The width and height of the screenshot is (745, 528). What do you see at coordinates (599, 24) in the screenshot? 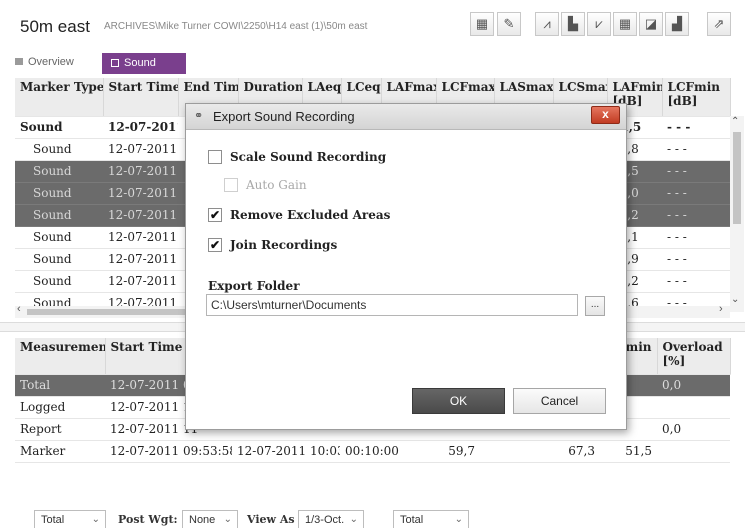
I see `profile-chart-icon: ⩗` at bounding box center [599, 24].